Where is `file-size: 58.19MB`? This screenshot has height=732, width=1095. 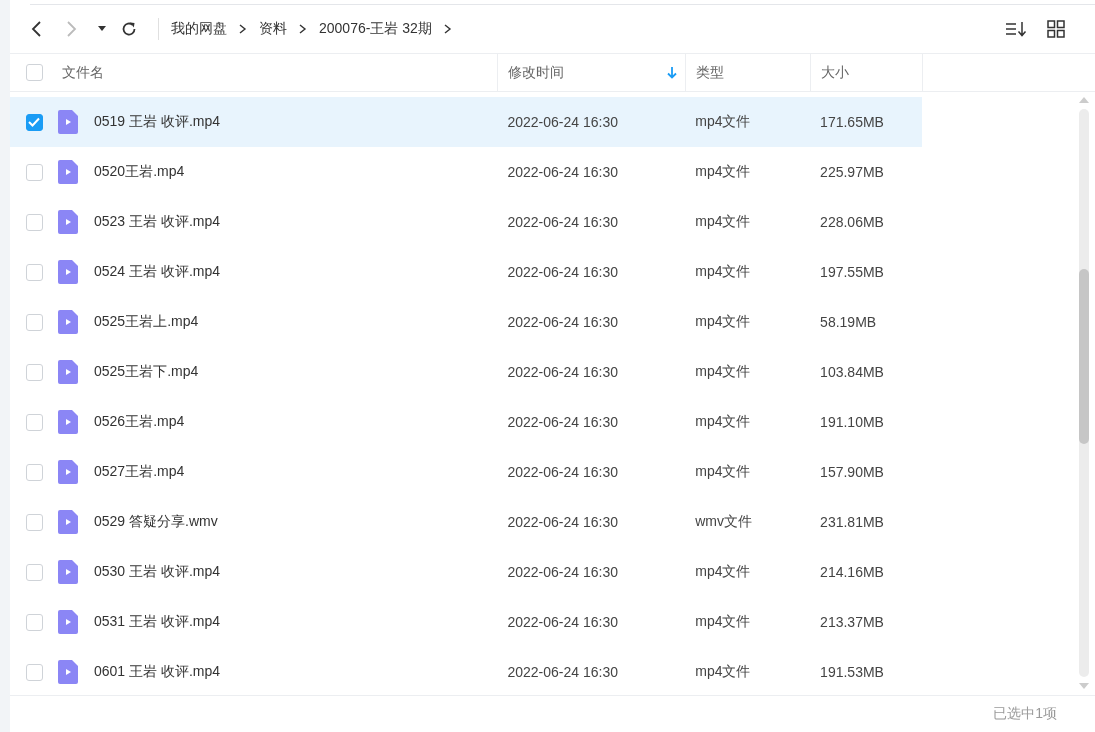
file-size: 58.19MB is located at coordinates (848, 322).